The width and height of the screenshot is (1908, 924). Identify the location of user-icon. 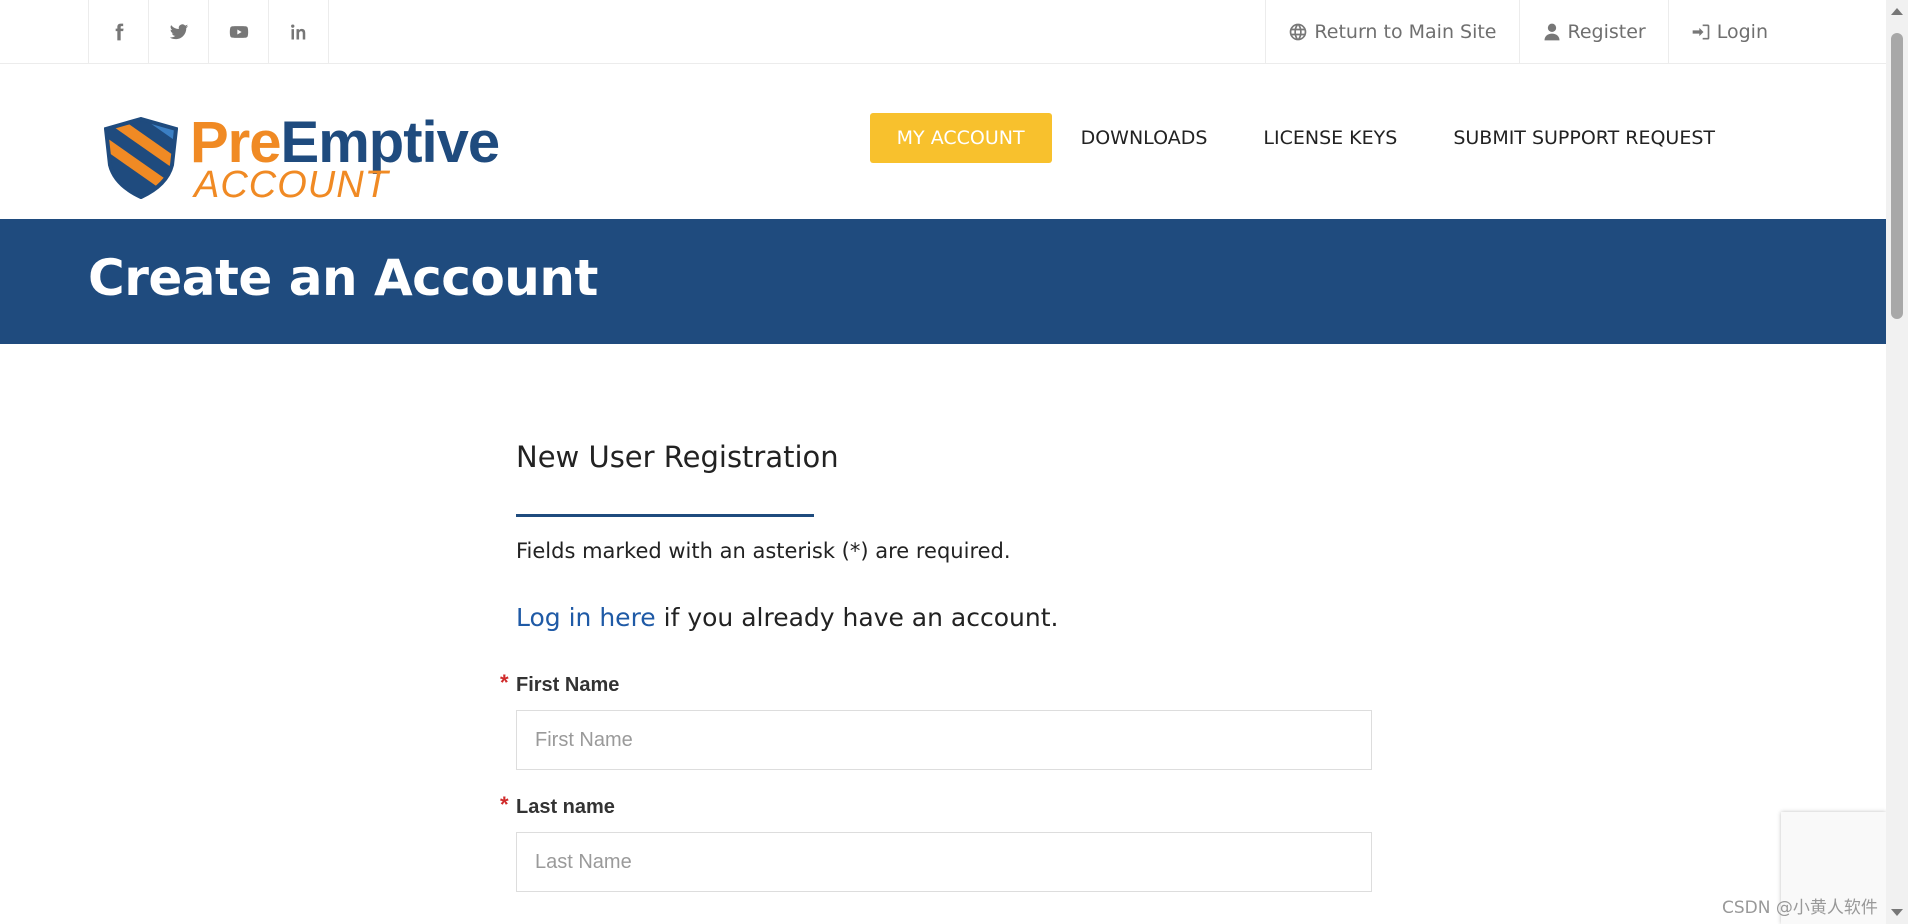
(1551, 31).